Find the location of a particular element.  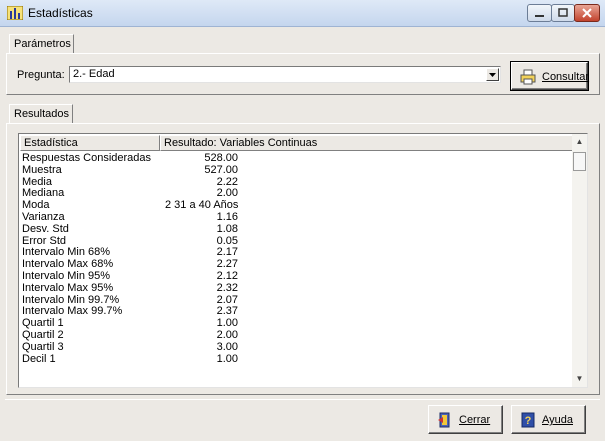

table-row: Quartil 3 3.00 is located at coordinates (297, 347).